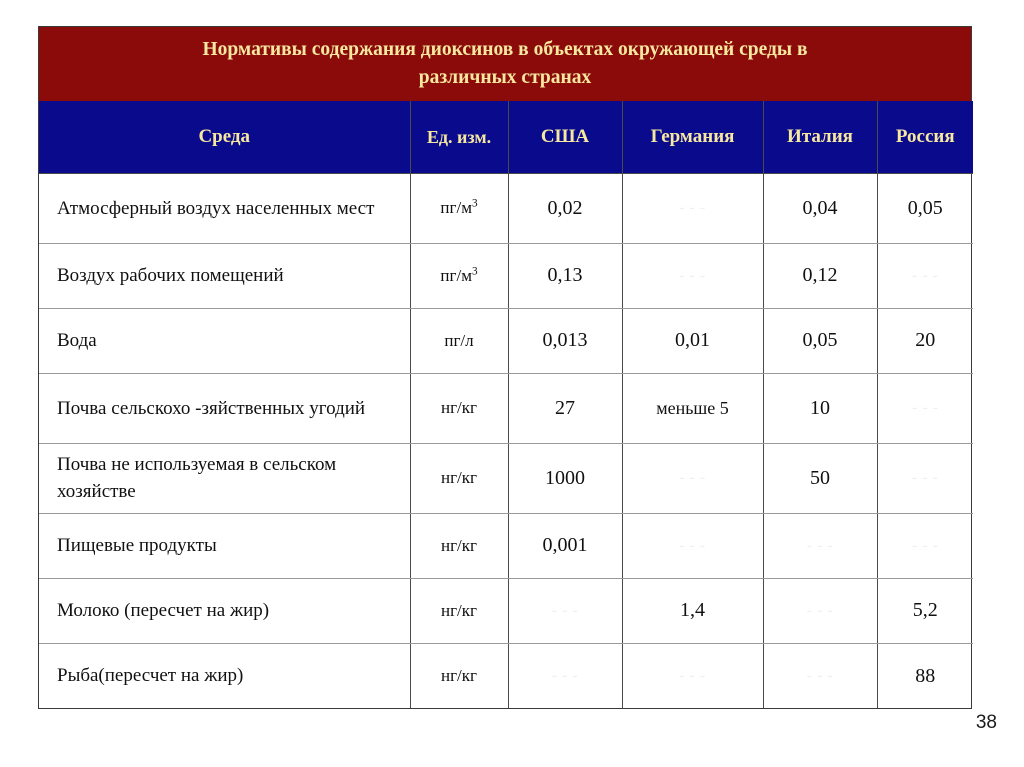 This screenshot has height=767, width=1024. Describe the element at coordinates (820, 208) in the screenshot. I see `cell-value-italy: 0,04` at that location.